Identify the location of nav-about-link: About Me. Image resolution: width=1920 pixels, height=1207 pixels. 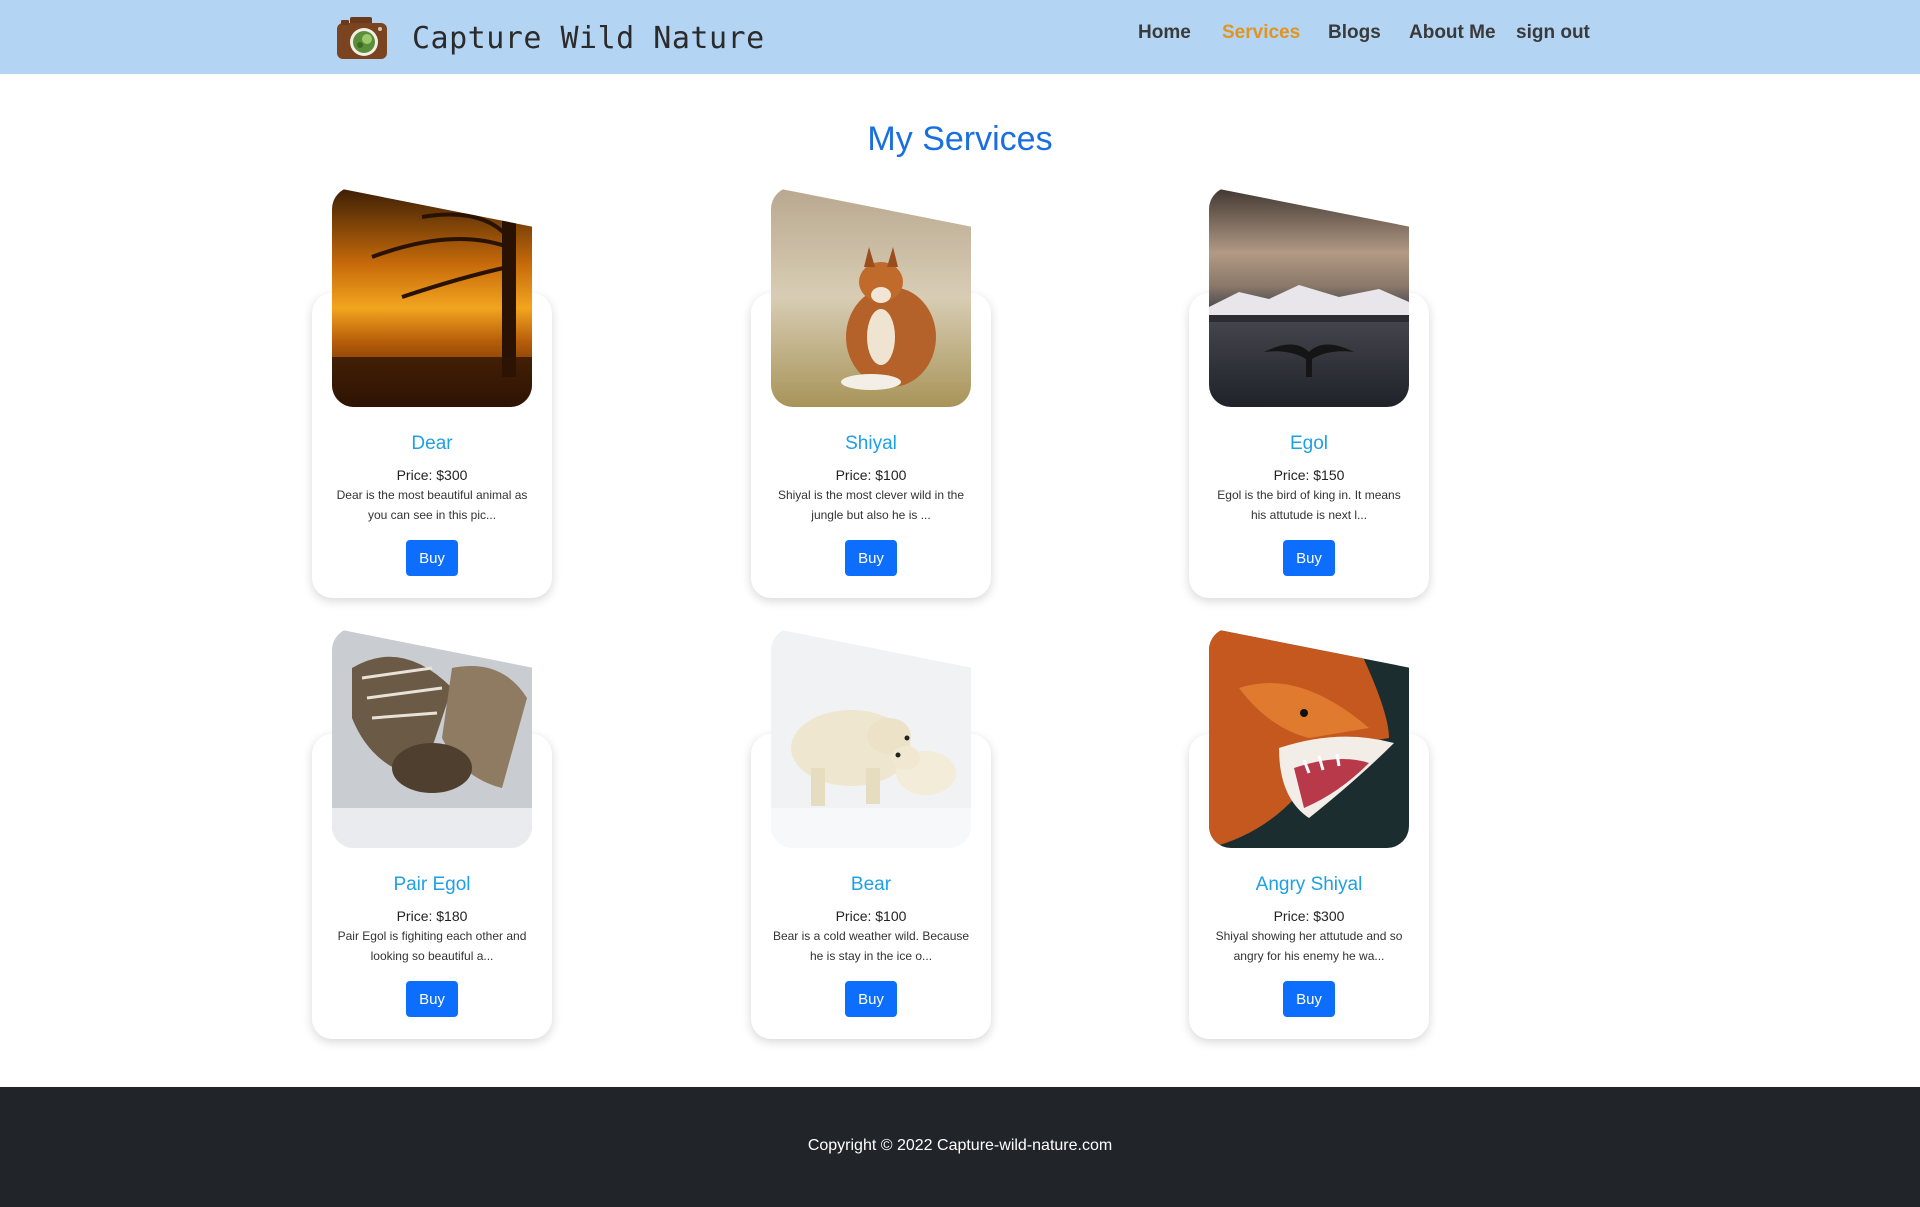
(1452, 33).